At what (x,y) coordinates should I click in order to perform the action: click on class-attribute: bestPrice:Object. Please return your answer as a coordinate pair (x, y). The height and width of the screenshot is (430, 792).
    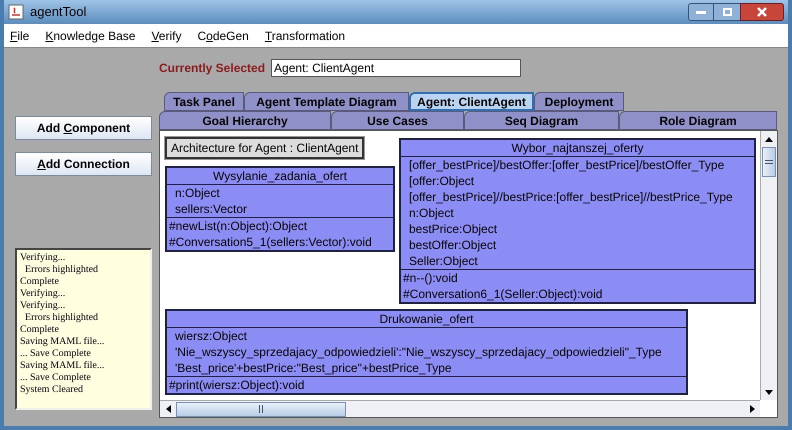
    Looking at the image, I should click on (453, 229).